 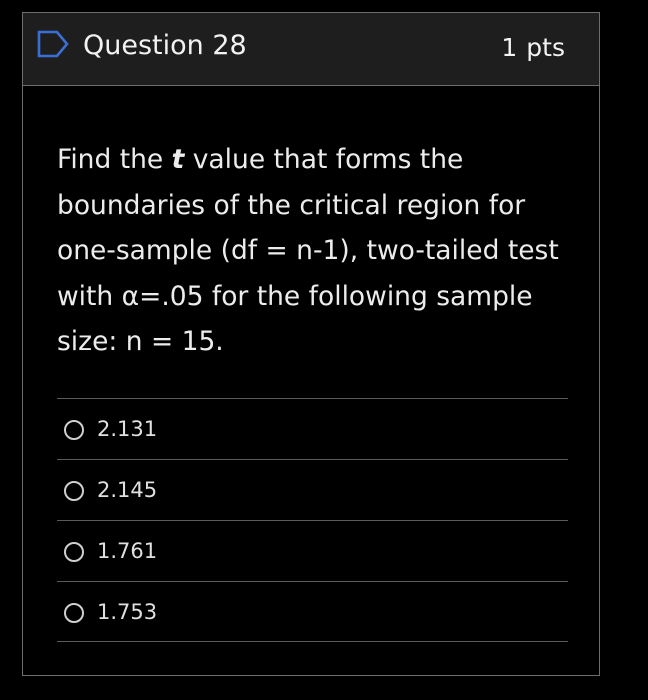 I want to click on bookmark-flag-icon, so click(x=53, y=44).